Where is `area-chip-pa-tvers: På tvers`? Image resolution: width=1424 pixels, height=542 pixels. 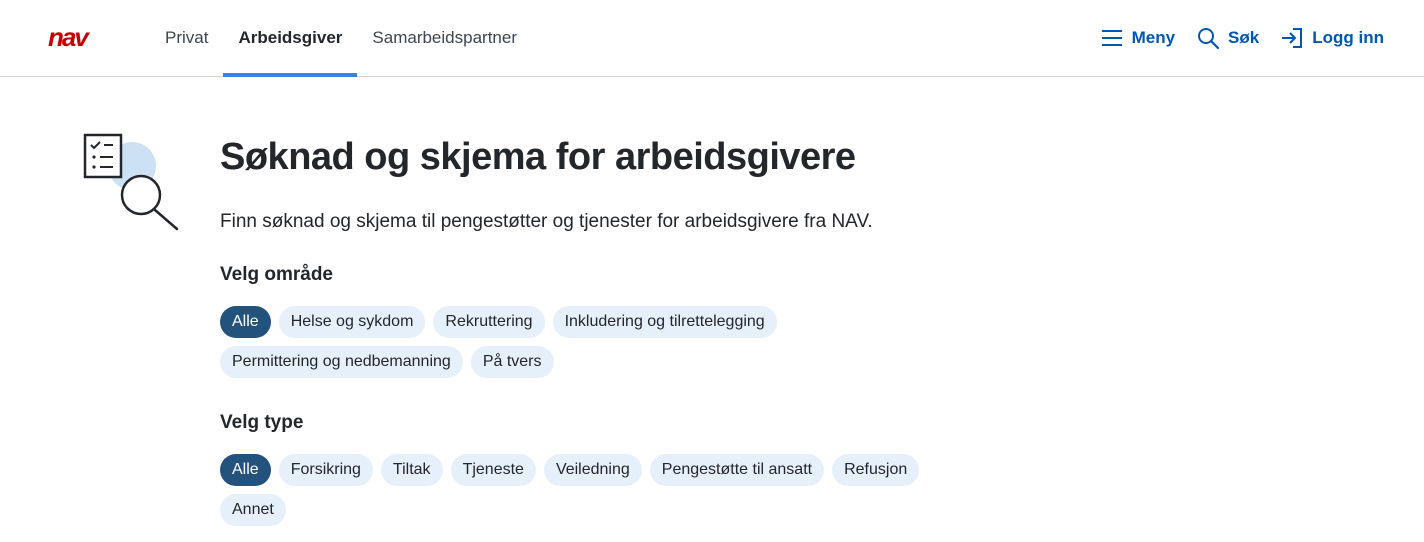
area-chip-pa-tvers: På tvers is located at coordinates (512, 362).